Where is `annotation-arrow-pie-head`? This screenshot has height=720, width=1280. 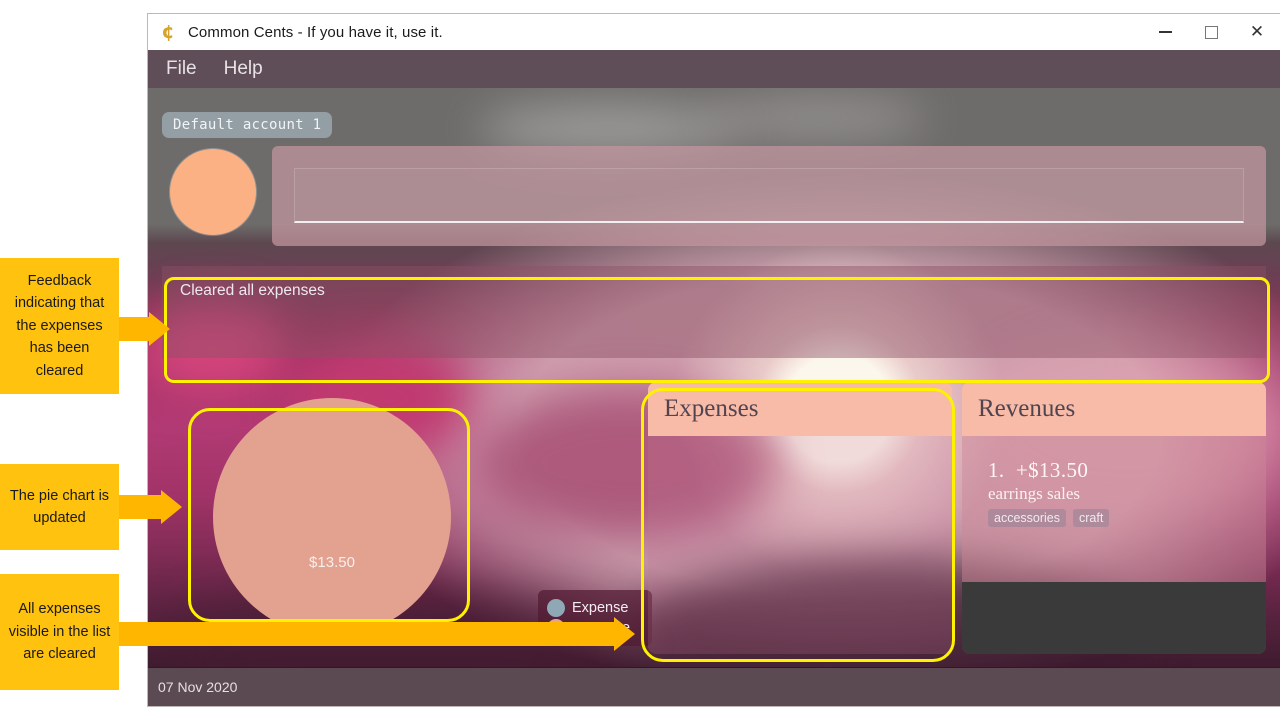 annotation-arrow-pie-head is located at coordinates (171, 507).